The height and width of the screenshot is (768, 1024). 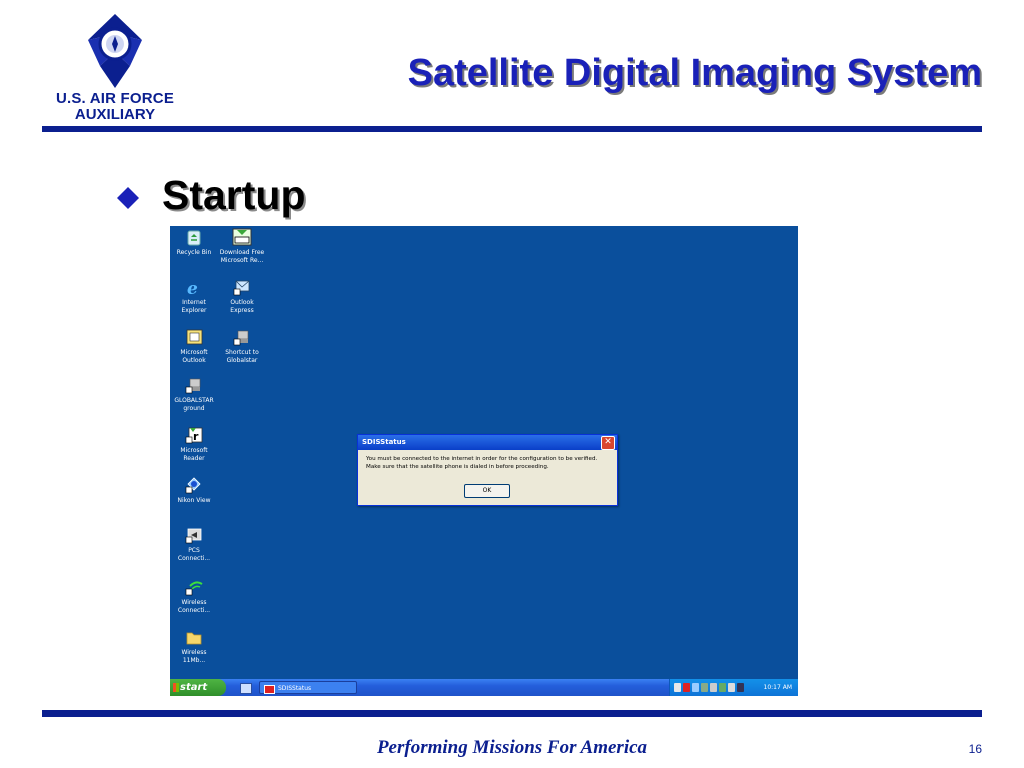 I want to click on desktop-icon-microsoft-outlook: Microsoft Outlook, so click(x=194, y=346).